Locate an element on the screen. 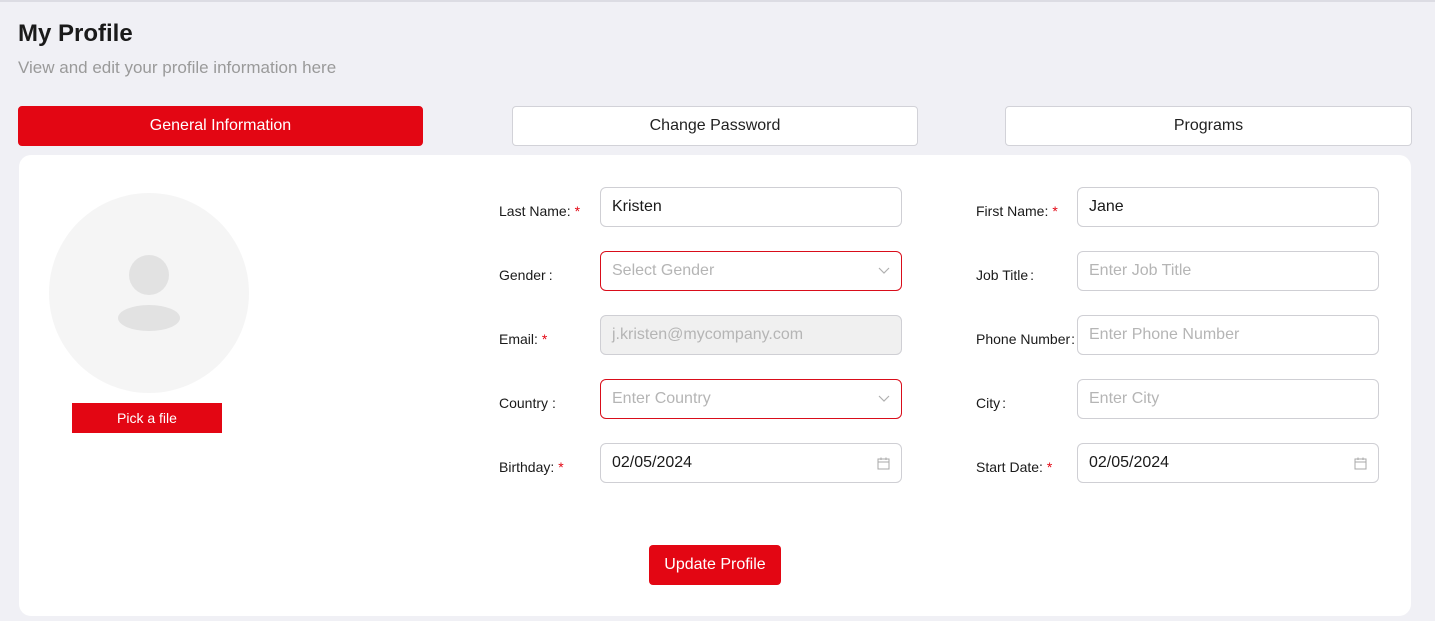 The width and height of the screenshot is (1435, 621). last-name-label: Last Name: * is located at coordinates (540, 211).